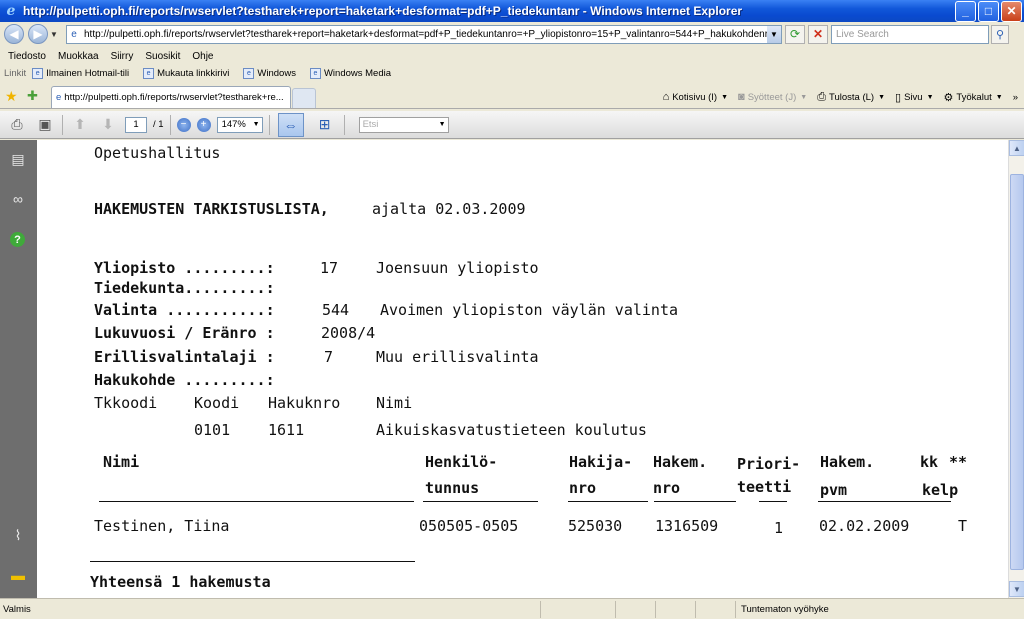  What do you see at coordinates (184, 310) in the screenshot?
I see `field-label: Valinta ...........:` at bounding box center [184, 310].